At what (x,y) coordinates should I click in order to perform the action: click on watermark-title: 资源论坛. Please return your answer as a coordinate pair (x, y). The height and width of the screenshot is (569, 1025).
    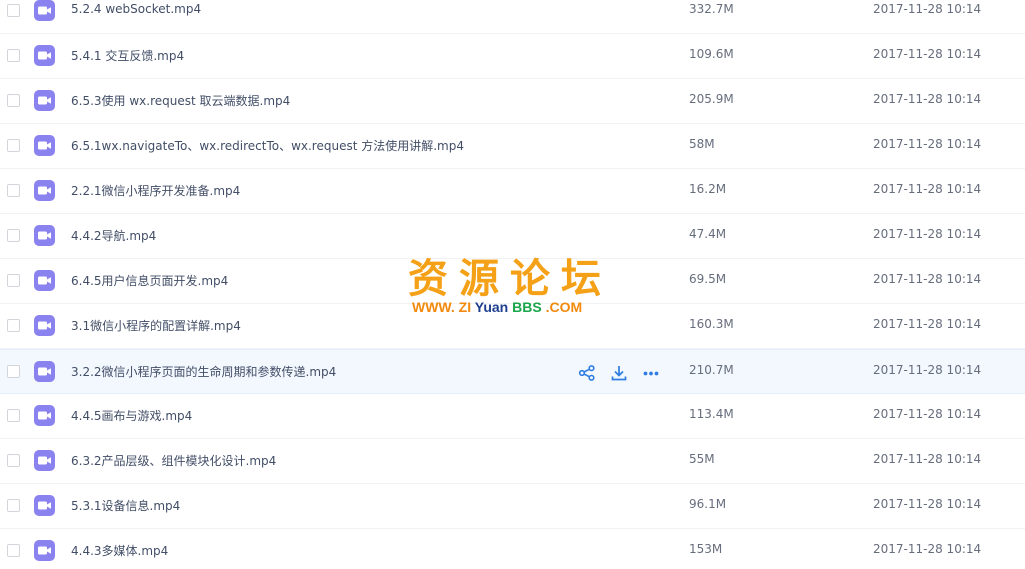
    Looking at the image, I should click on (510, 279).